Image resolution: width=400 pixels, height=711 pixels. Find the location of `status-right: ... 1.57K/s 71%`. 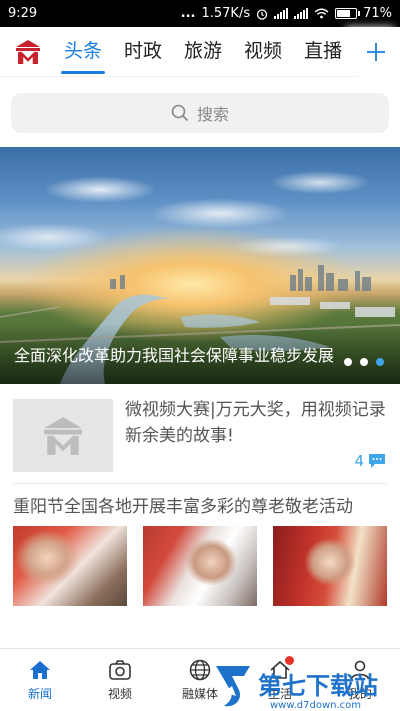

status-right: ... 1.57K/s 71% is located at coordinates (286, 13).